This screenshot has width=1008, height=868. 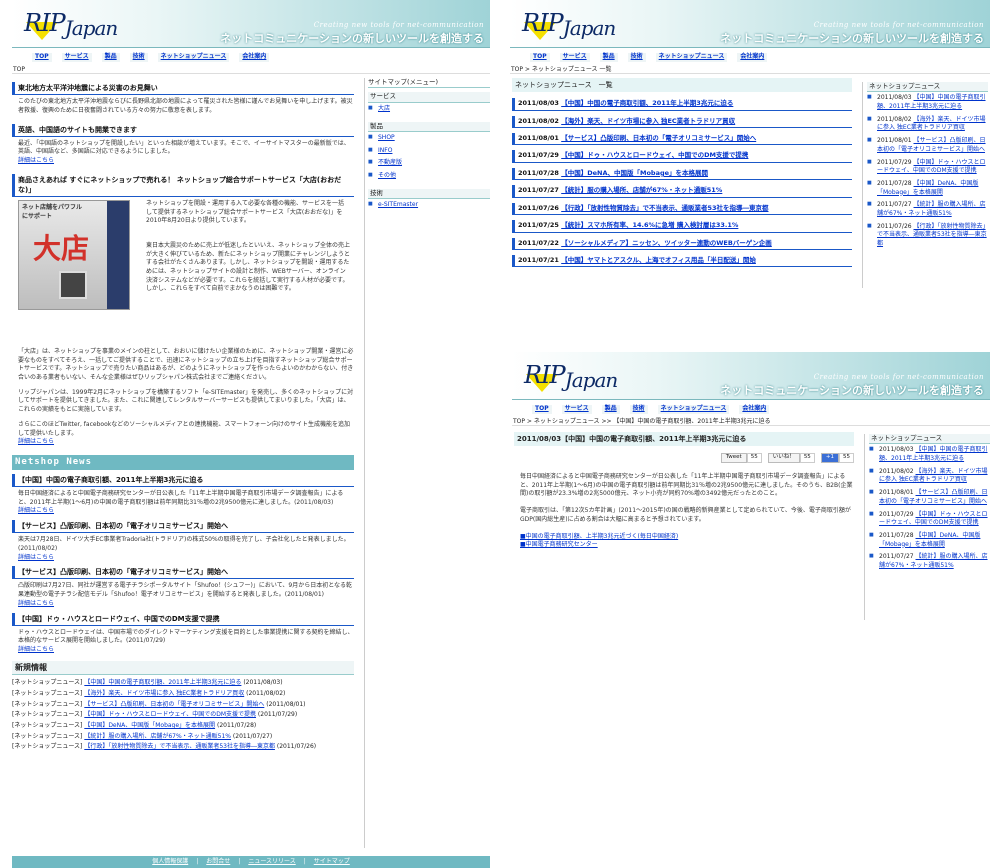 I want to click on news-title: 【中国】中国の電子商取引額、2011年上半期3兆元に迫る, so click(x=183, y=480).